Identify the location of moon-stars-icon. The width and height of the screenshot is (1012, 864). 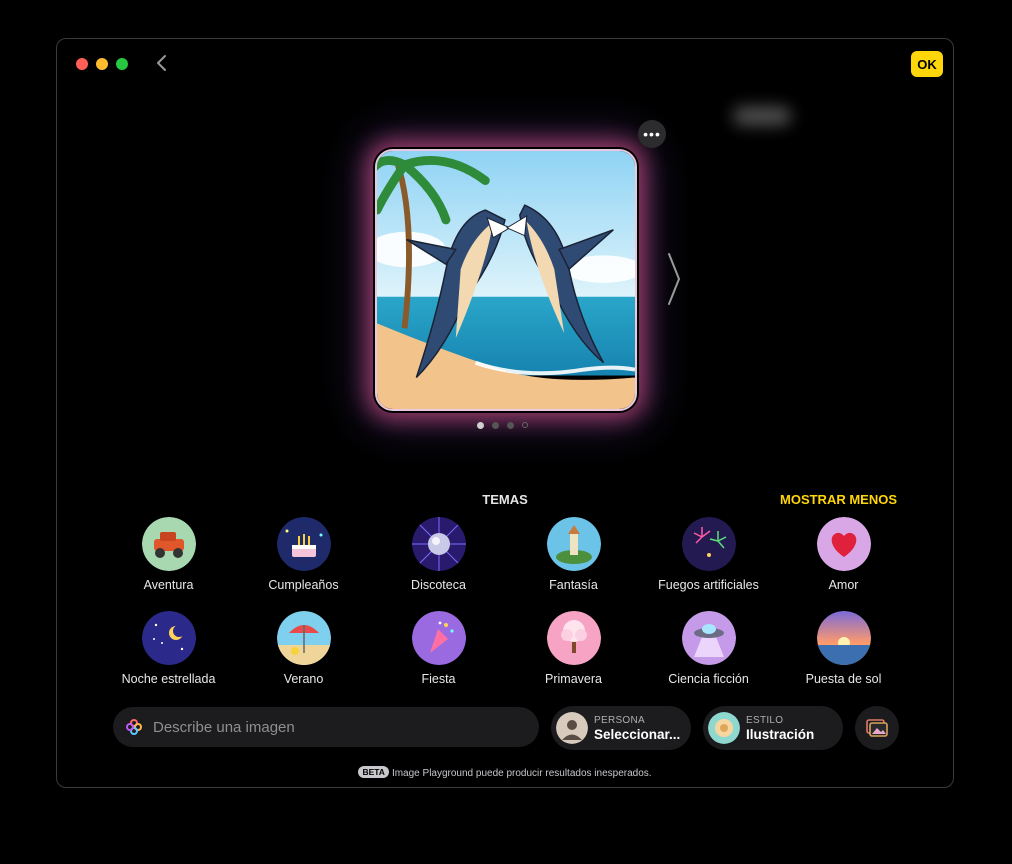
(168, 638).